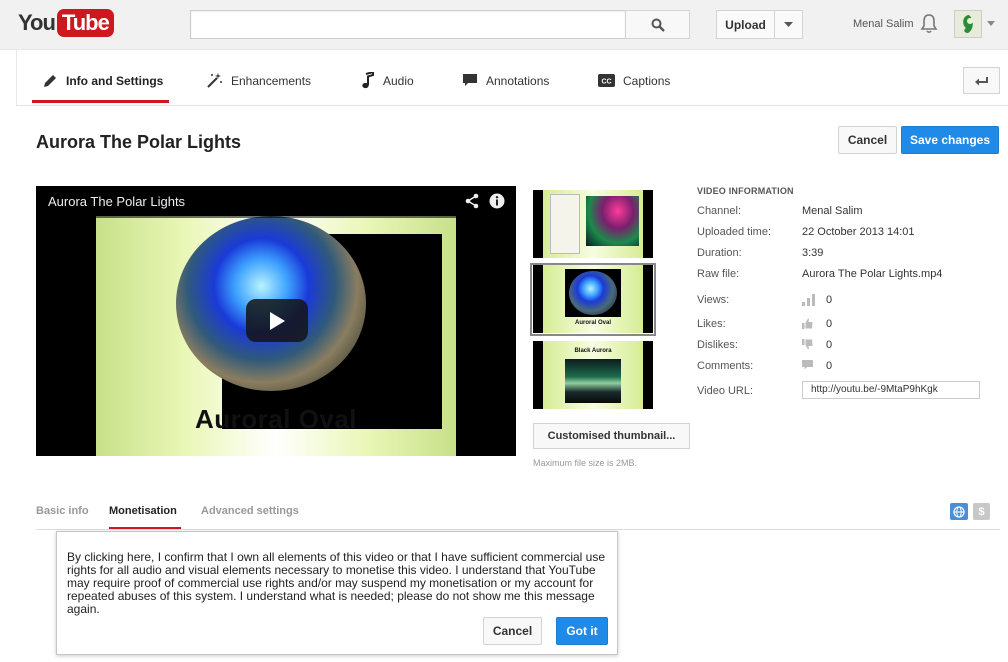  What do you see at coordinates (829, 366) in the screenshot?
I see `comments-value: 0` at bounding box center [829, 366].